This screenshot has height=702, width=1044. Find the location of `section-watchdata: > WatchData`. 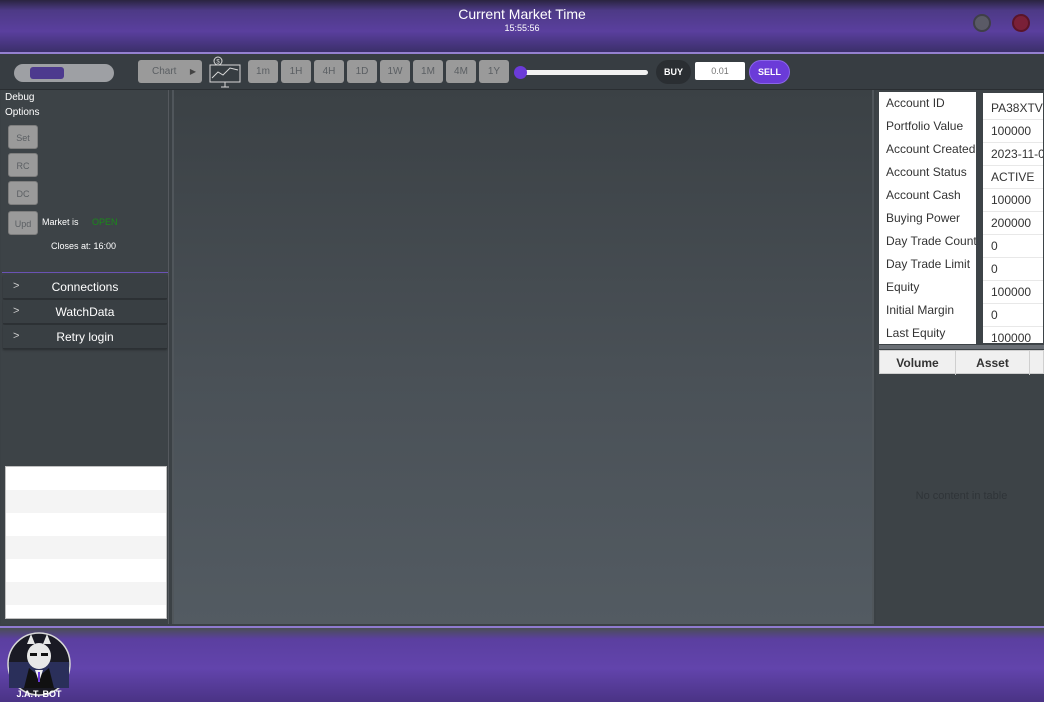

section-watchdata: > WatchData is located at coordinates (85, 312).